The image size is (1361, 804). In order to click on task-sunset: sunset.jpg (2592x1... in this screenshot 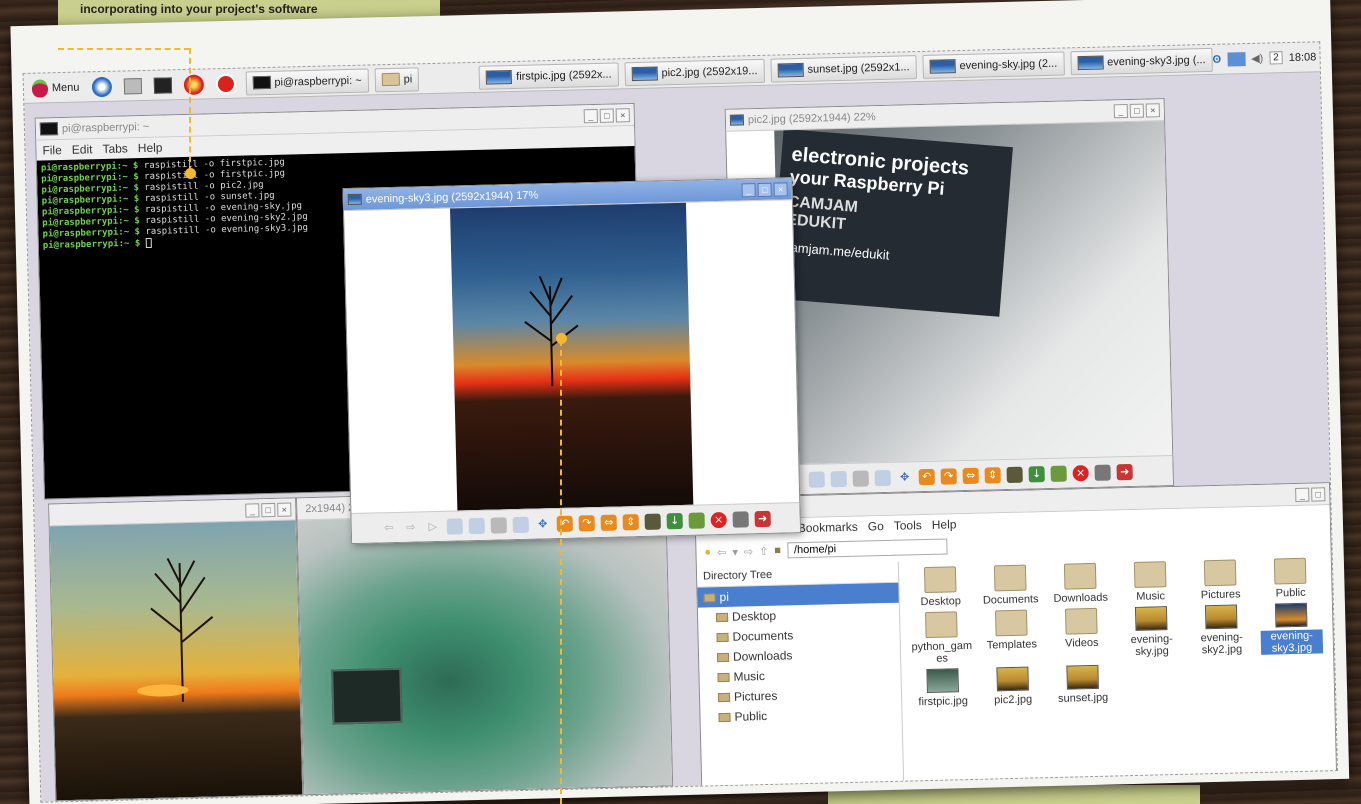, I will do `click(843, 68)`.